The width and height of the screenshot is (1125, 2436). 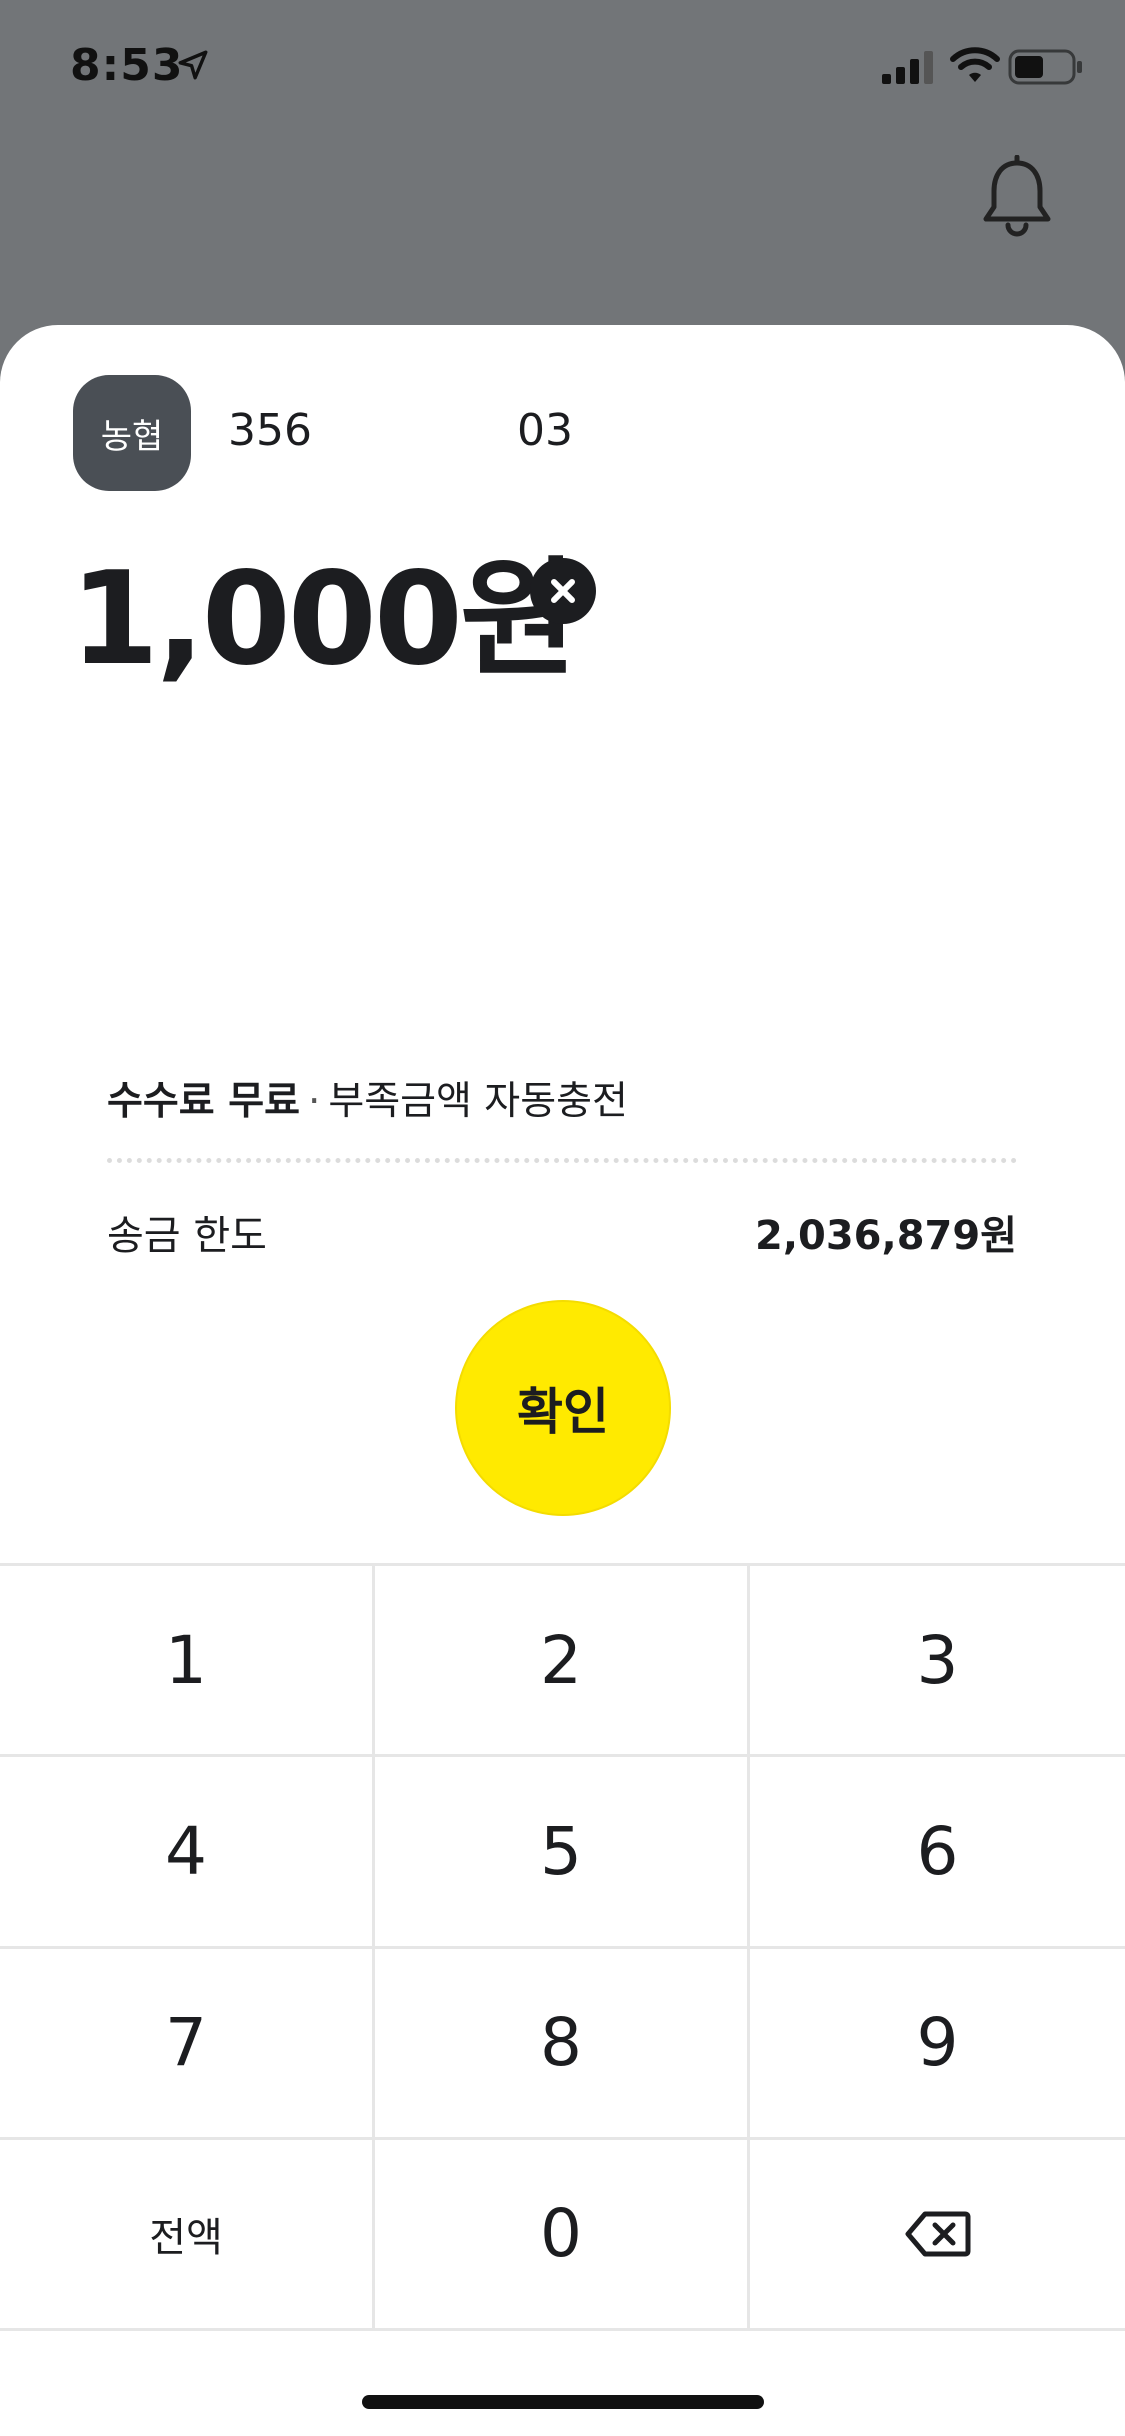 What do you see at coordinates (975, 64) in the screenshot?
I see `wifi-icon` at bounding box center [975, 64].